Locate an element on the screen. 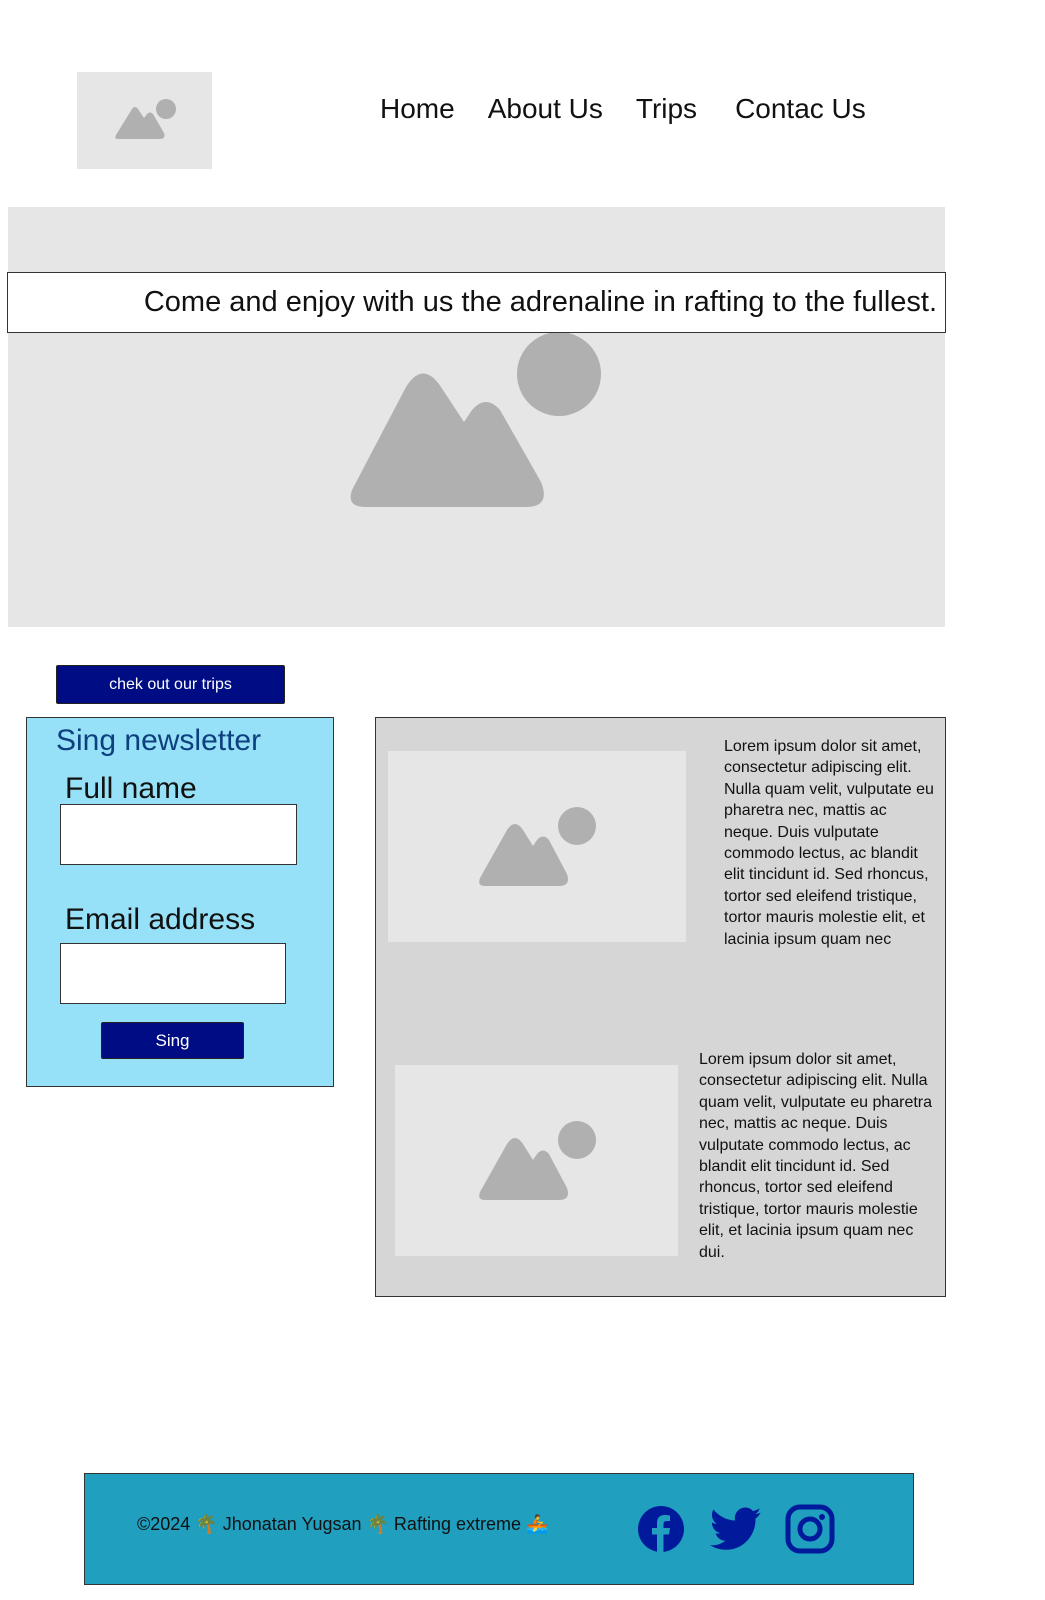 This screenshot has height=1600, width=1045. newsletter-submit-label: Sing is located at coordinates (172, 1040).